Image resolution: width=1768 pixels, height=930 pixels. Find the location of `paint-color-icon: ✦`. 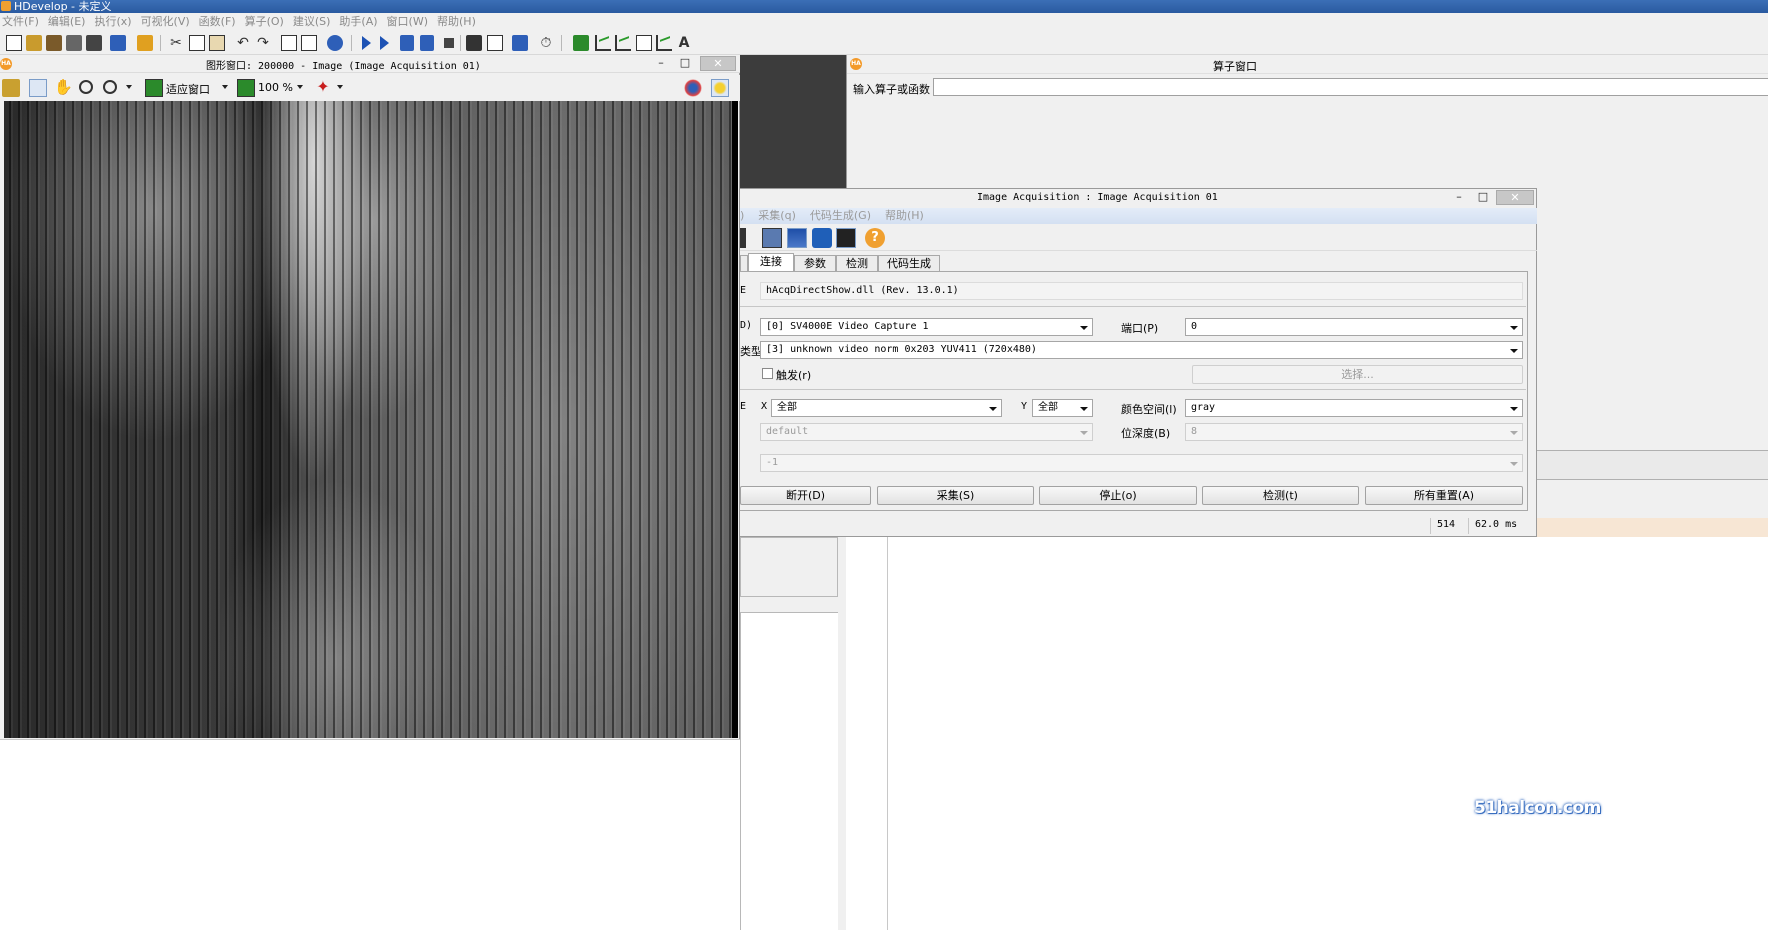

paint-color-icon: ✦ is located at coordinates (323, 88).